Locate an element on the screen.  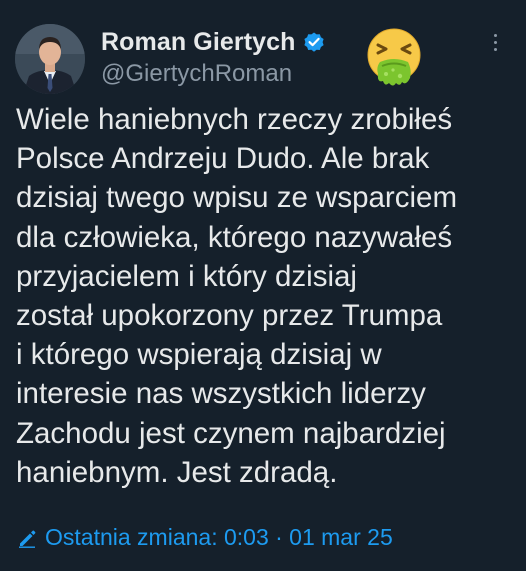
profile-photo-icon is located at coordinates (50, 59).